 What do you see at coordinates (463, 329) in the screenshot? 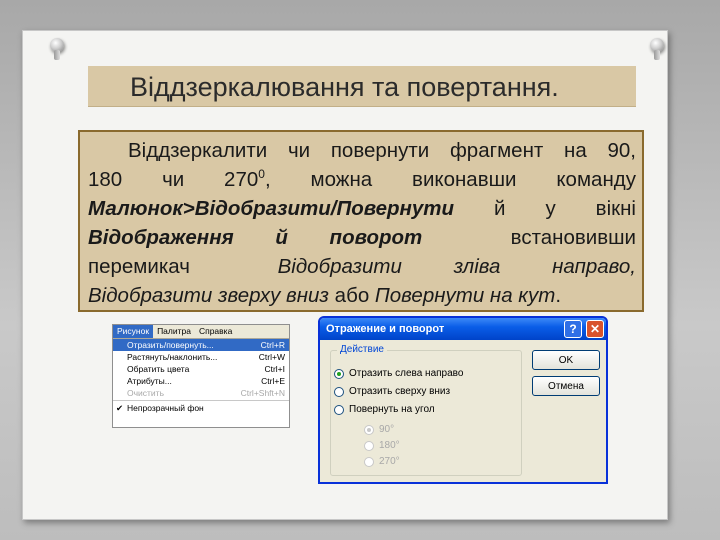
I see `dialog-title-bar: Отражение и поворот ? ✕` at bounding box center [463, 329].